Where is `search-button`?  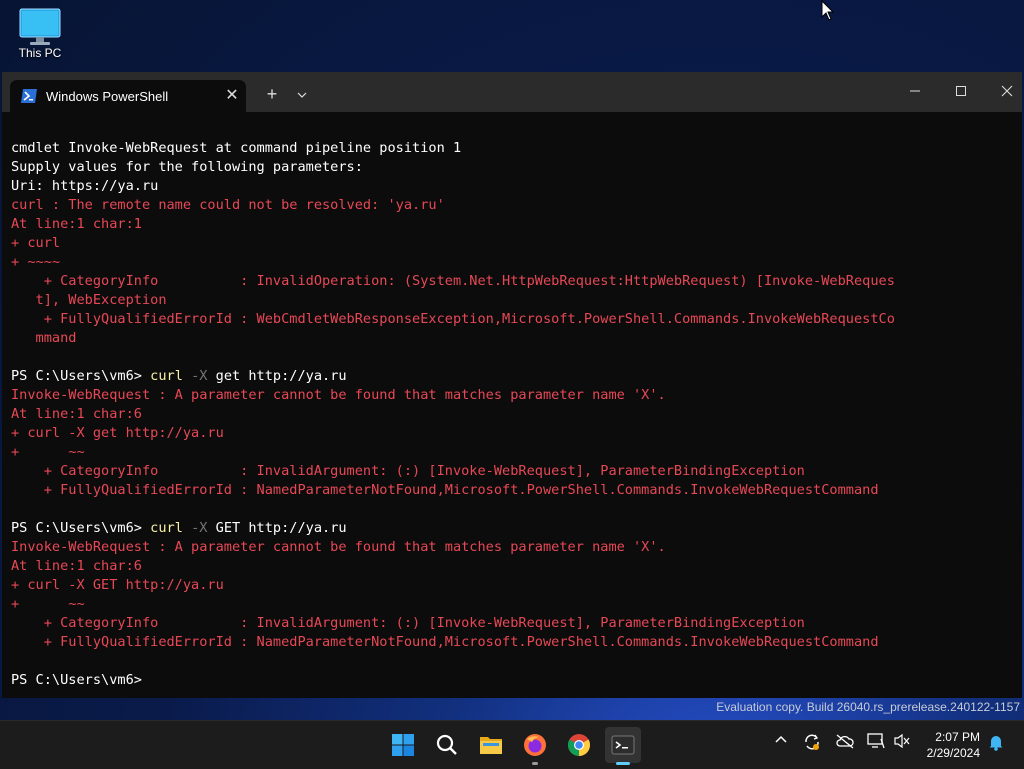 search-button is located at coordinates (447, 745).